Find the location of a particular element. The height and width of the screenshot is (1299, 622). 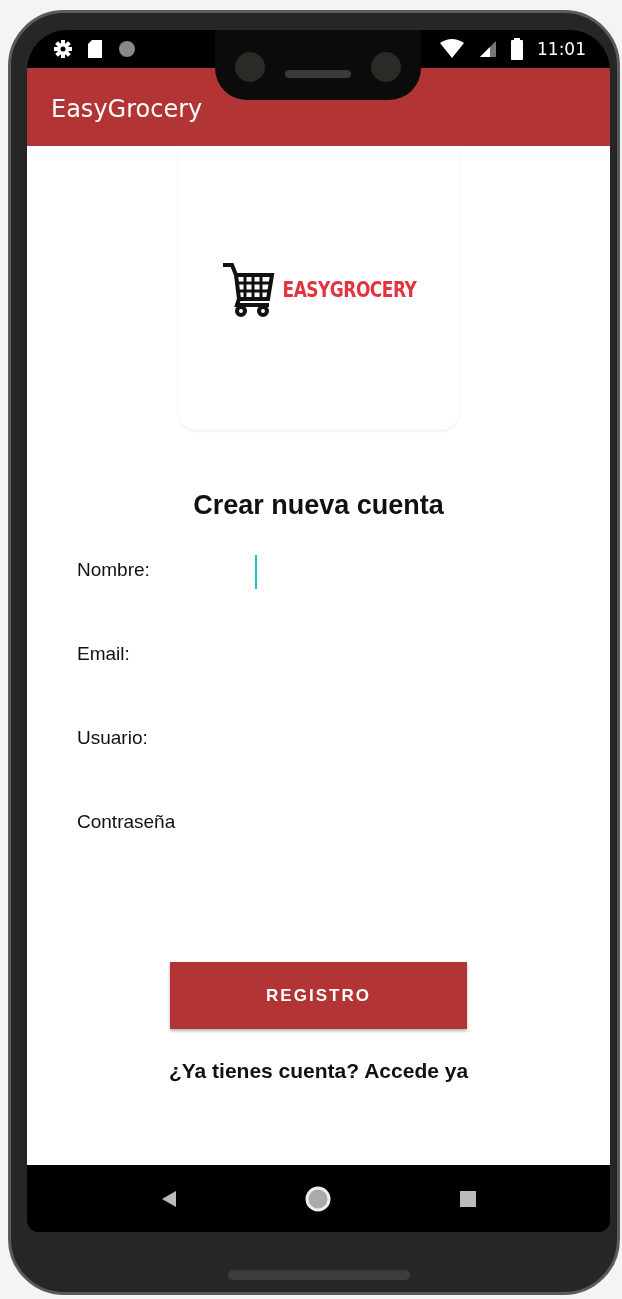

shopping-cart-icon is located at coordinates (247, 289).